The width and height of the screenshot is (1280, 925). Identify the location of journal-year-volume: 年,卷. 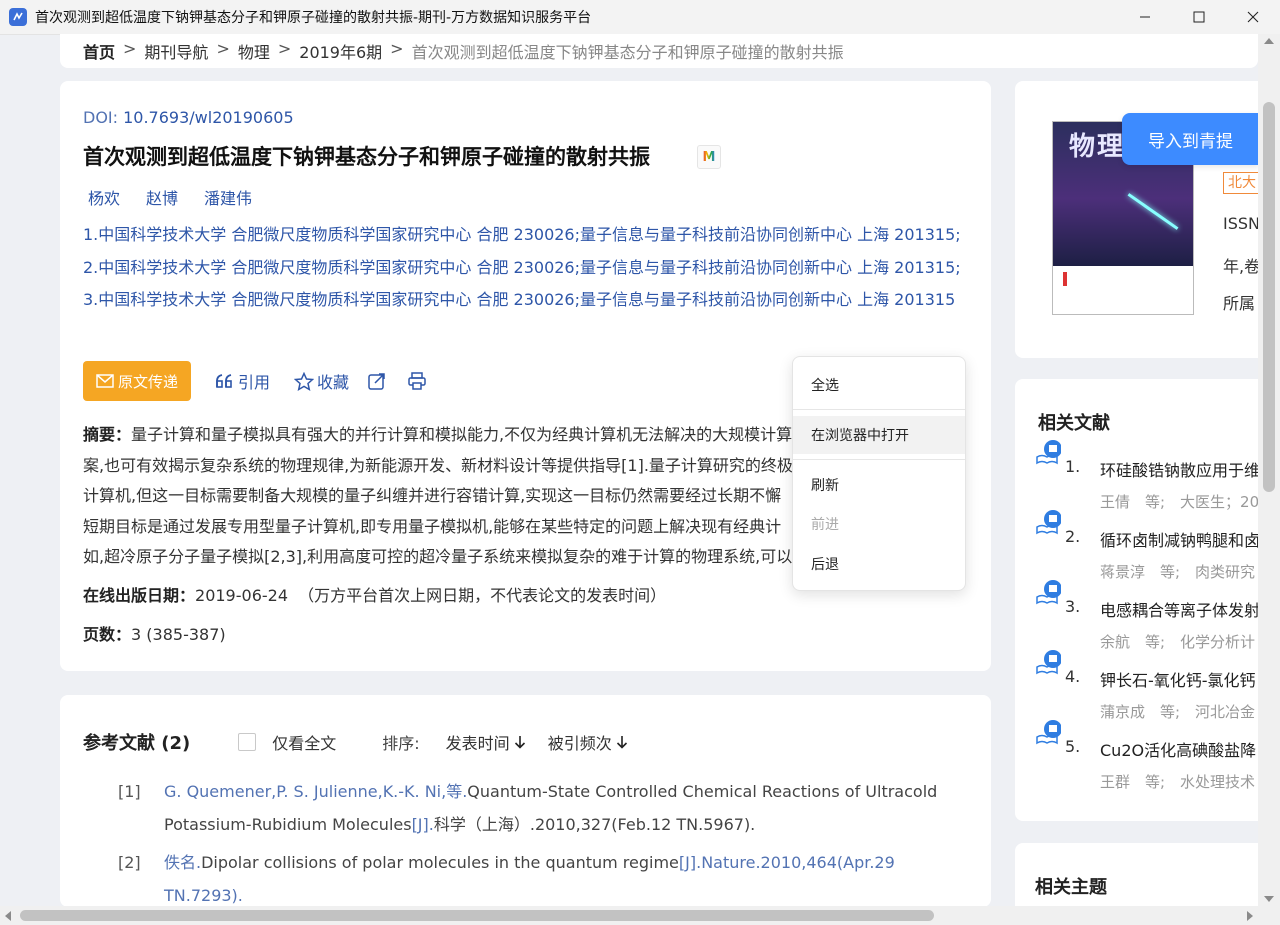
(1242, 266).